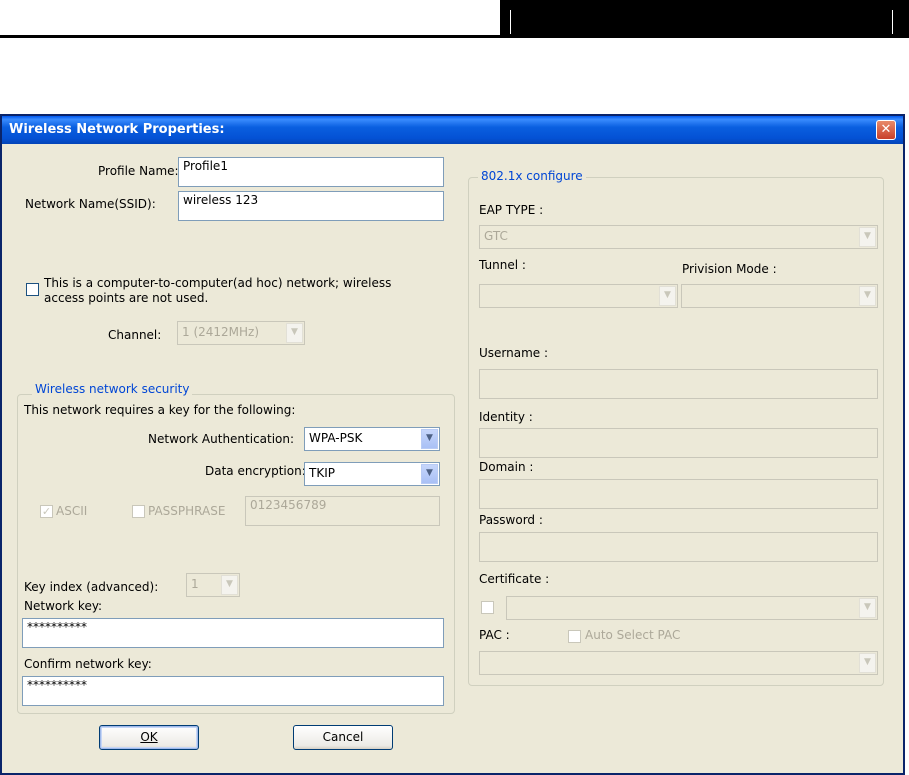 Image resolution: width=909 pixels, height=775 pixels. I want to click on domain-label: Domain :, so click(506, 467).